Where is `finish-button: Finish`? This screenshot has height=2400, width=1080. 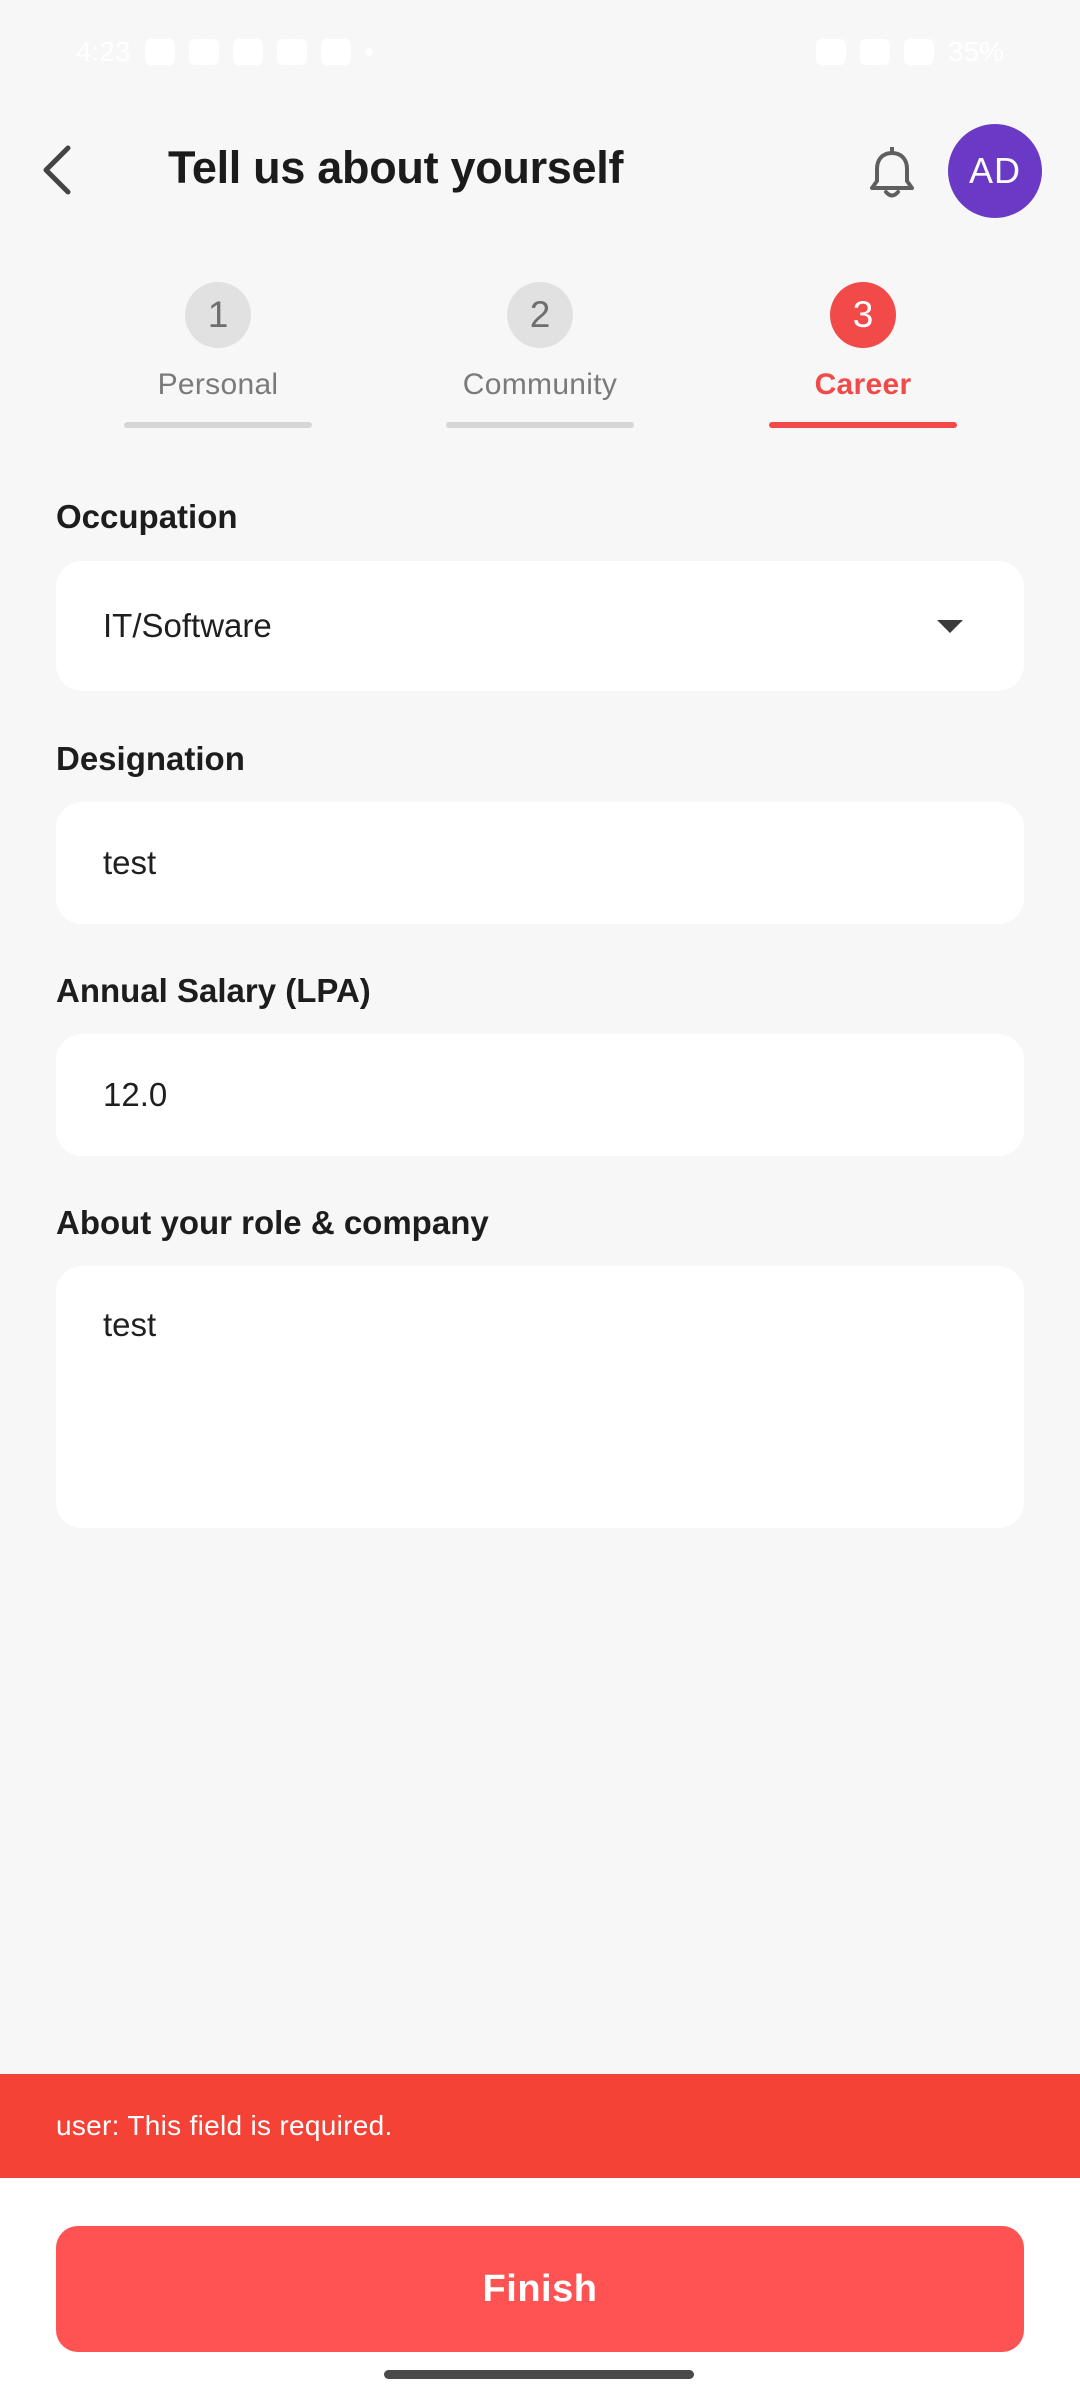 finish-button: Finish is located at coordinates (540, 2289).